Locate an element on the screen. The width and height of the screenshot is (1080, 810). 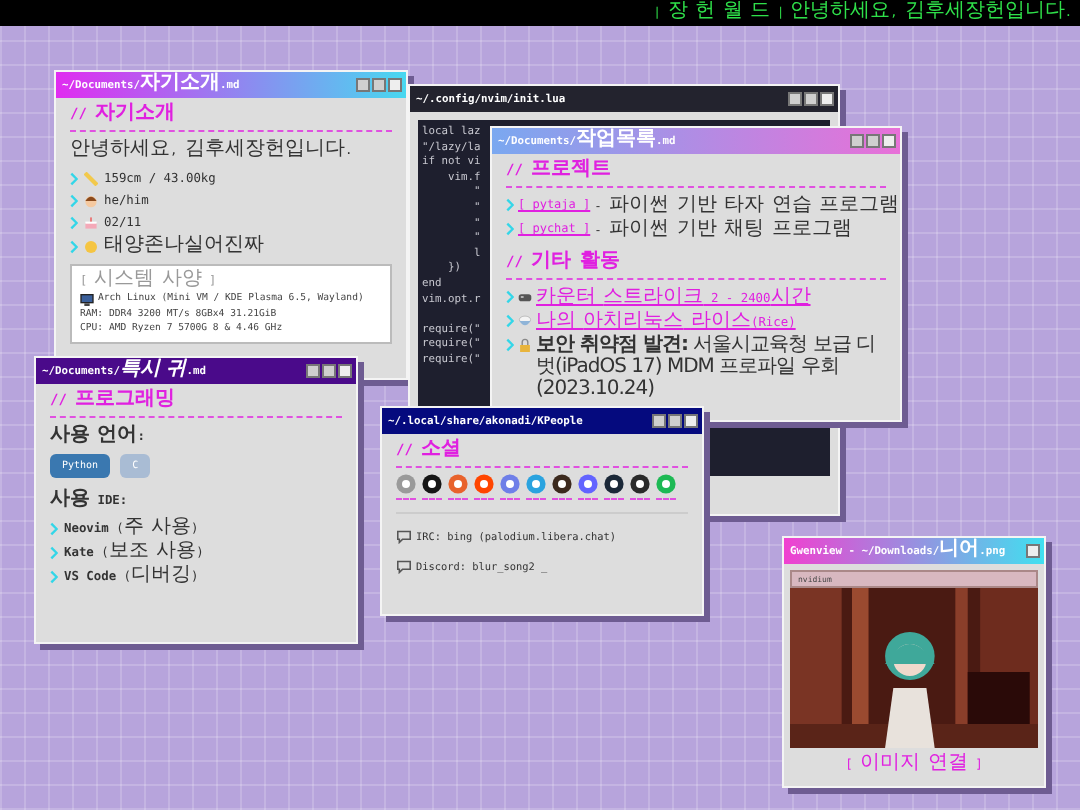
ruler-icon is located at coordinates (91, 179).